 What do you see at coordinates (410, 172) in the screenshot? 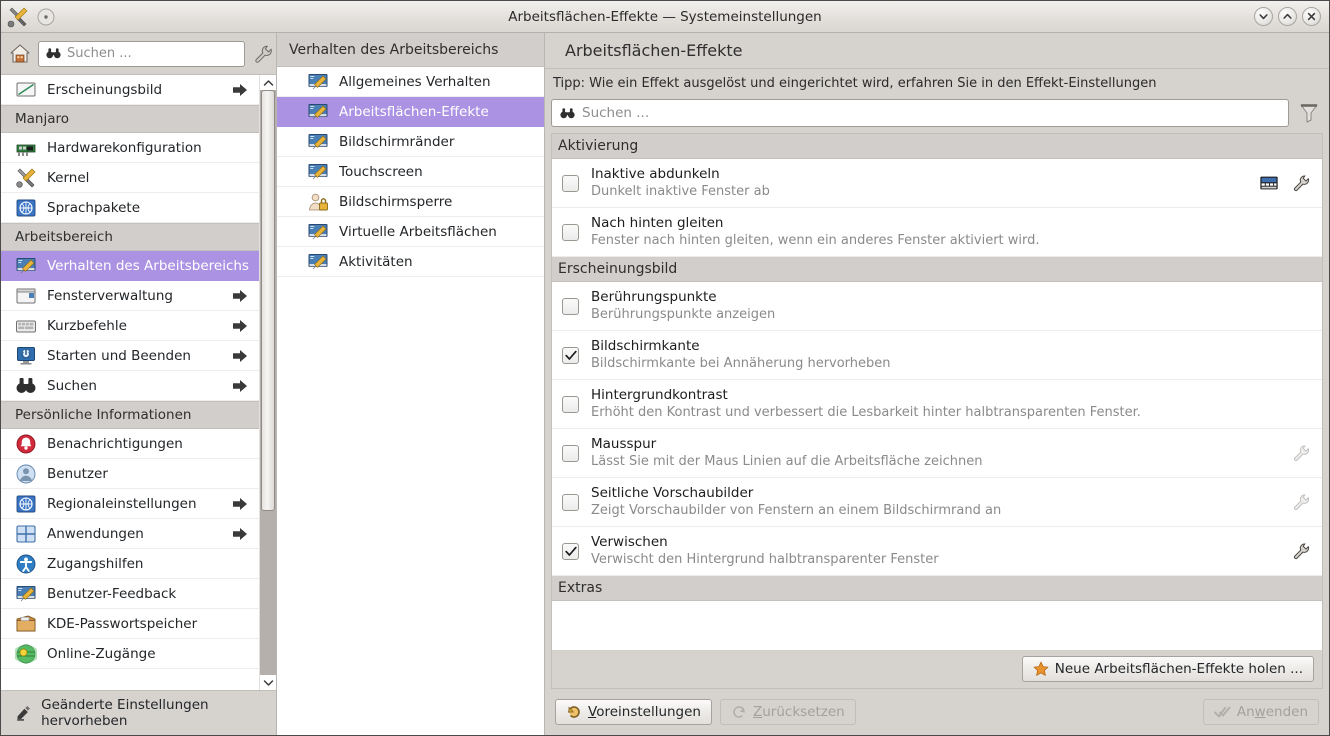
I see `category-item-touchscreen: Touchscreen` at bounding box center [410, 172].